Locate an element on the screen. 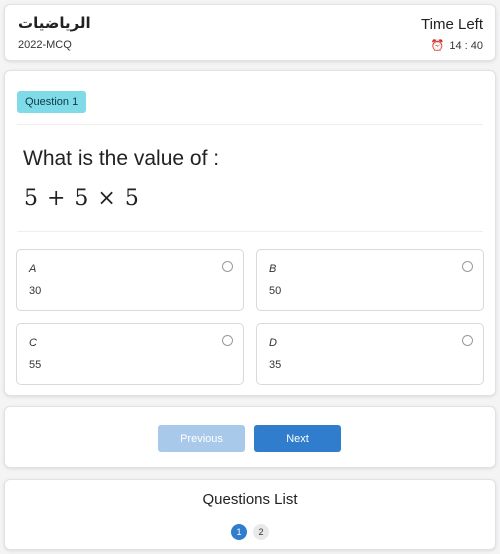  option-letter: D is located at coordinates (273, 343).